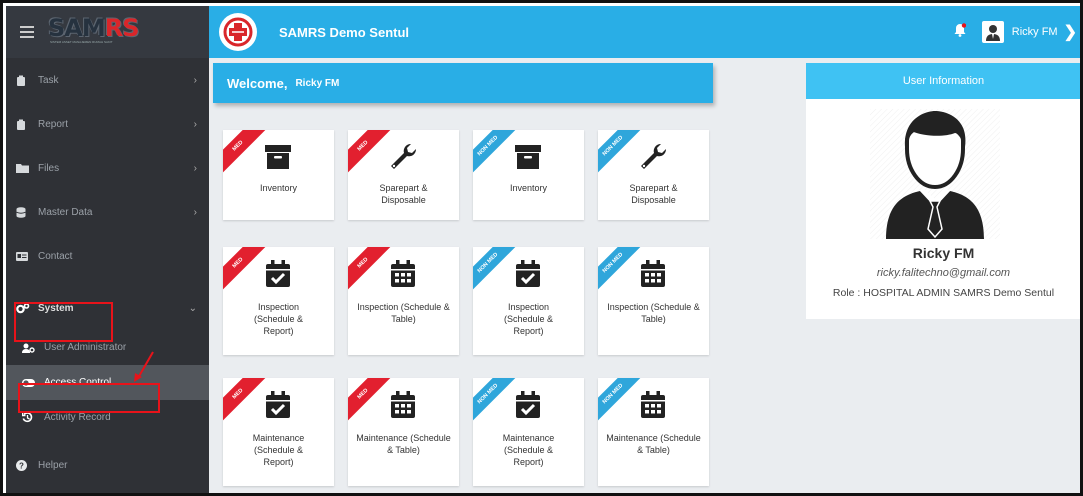 The width and height of the screenshot is (1083, 496). What do you see at coordinates (48, 80) in the screenshot?
I see `sidebar-item-label: Task` at bounding box center [48, 80].